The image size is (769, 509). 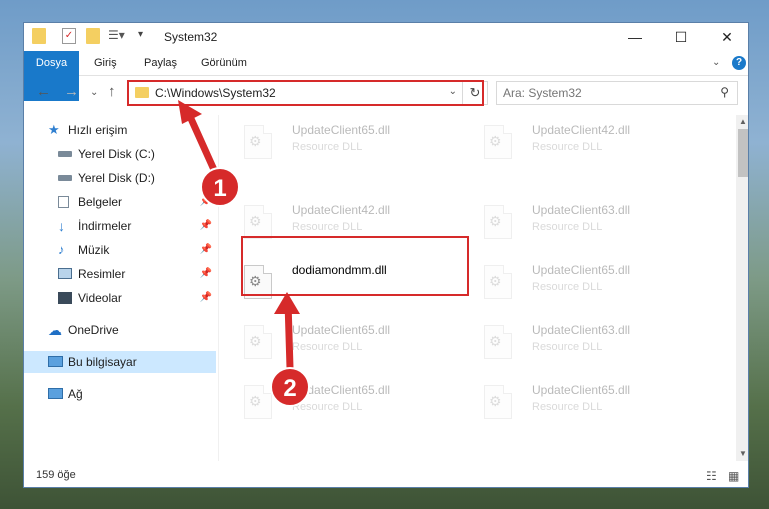 I want to click on status-bar: 159 öğe ☷ ▦, so click(x=386, y=475).